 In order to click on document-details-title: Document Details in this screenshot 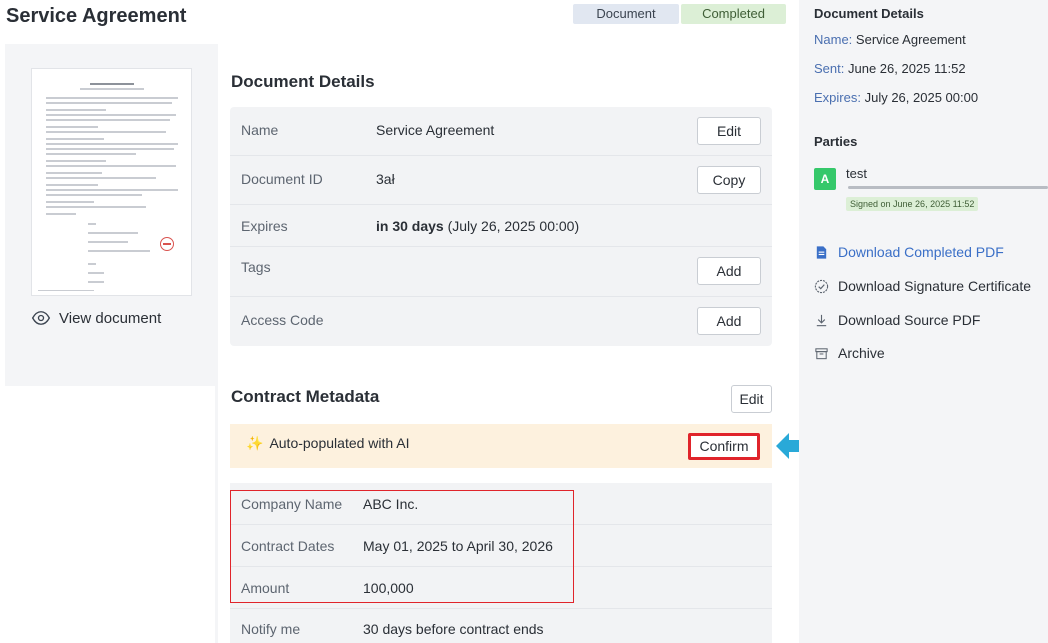, I will do `click(303, 81)`.